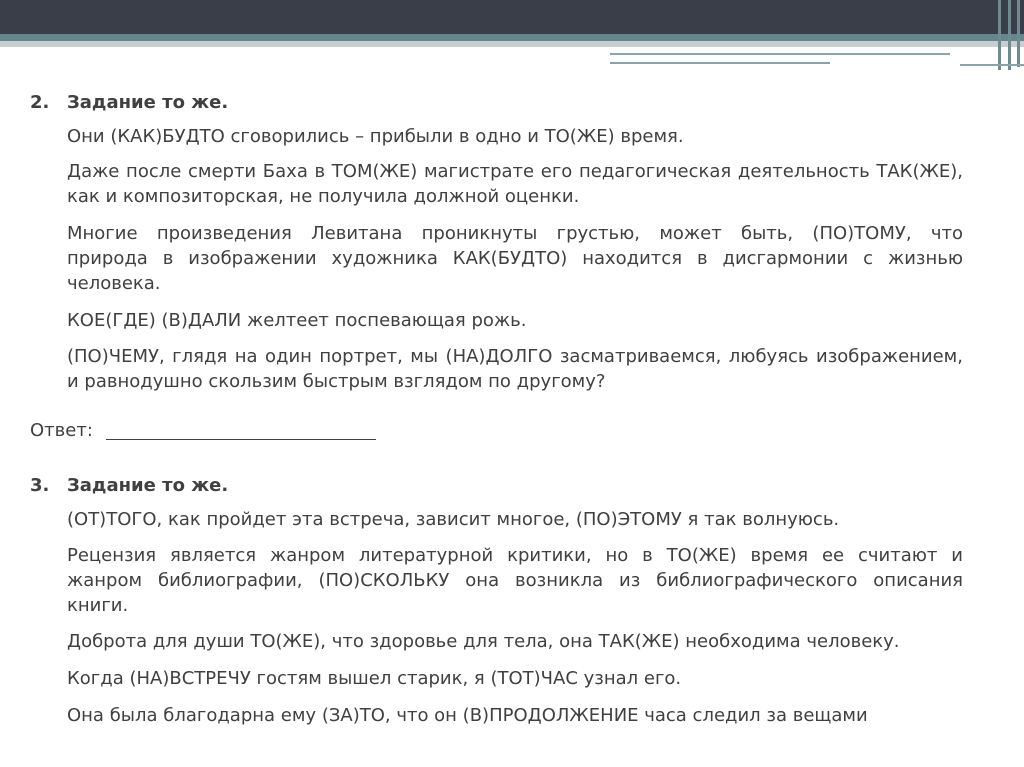 This screenshot has width=1024, height=767. Describe the element at coordinates (40, 102) in the screenshot. I see `task-number: 2.` at that location.